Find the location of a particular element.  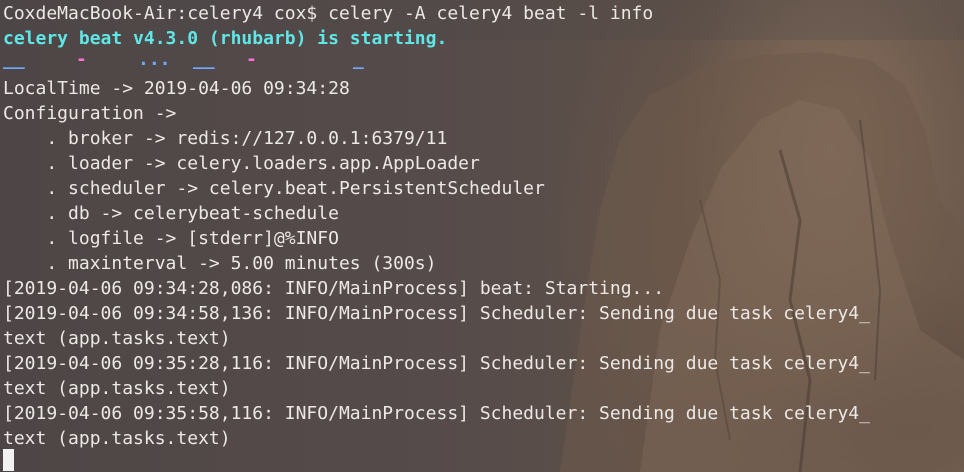

text-cursor is located at coordinates (8, 460).